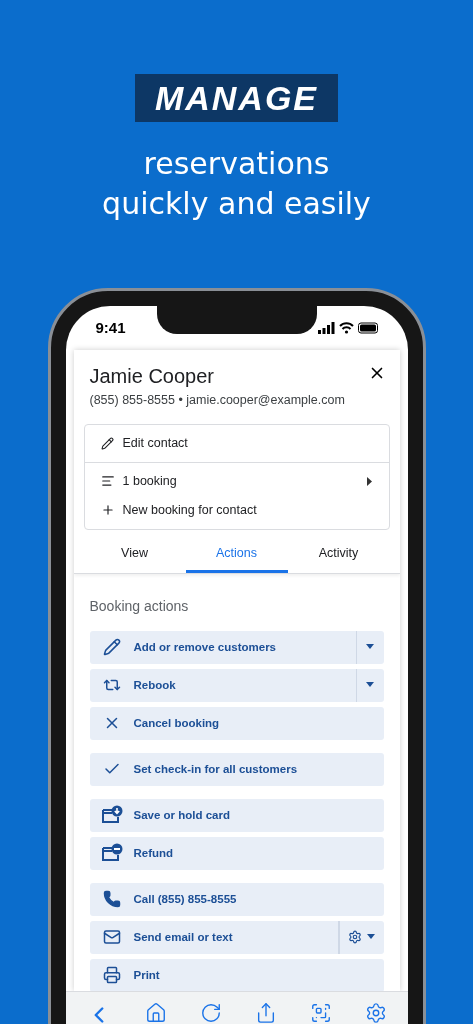  Describe the element at coordinates (110, 327) in the screenshot. I see `status-time: 9:41` at that location.